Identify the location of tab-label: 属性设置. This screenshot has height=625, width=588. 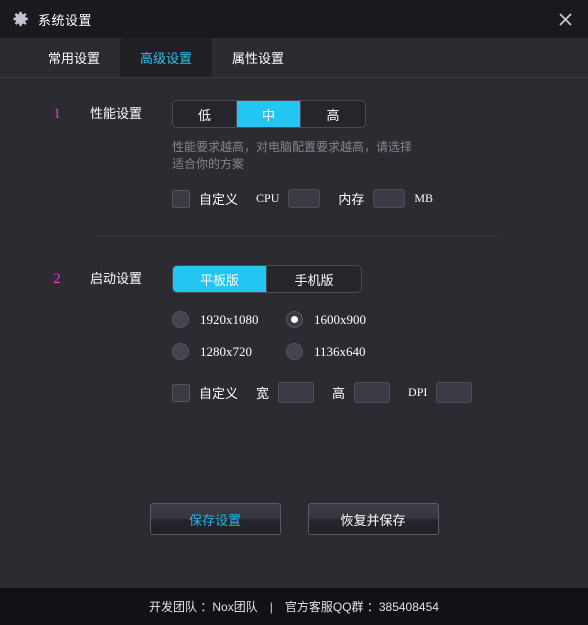
(258, 58).